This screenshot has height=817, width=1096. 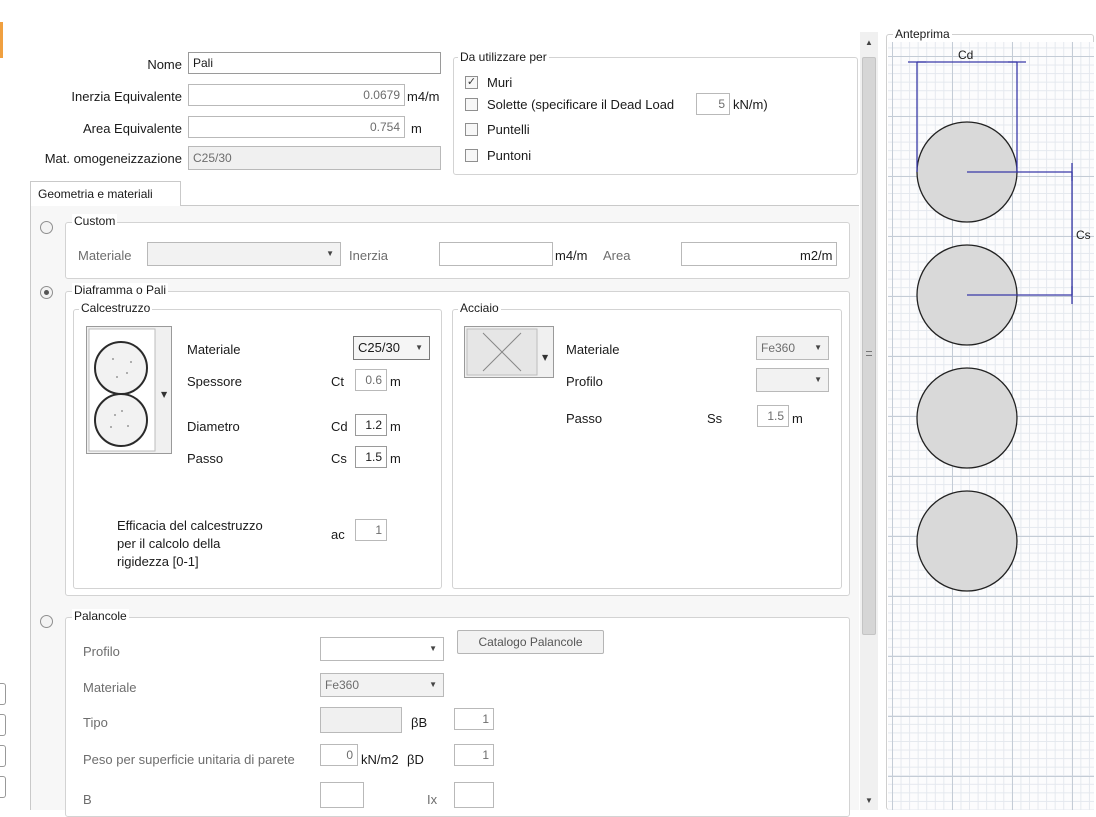 I want to click on inerzia-equivalente-label: Inerzia Equivalente, so click(x=126, y=96).